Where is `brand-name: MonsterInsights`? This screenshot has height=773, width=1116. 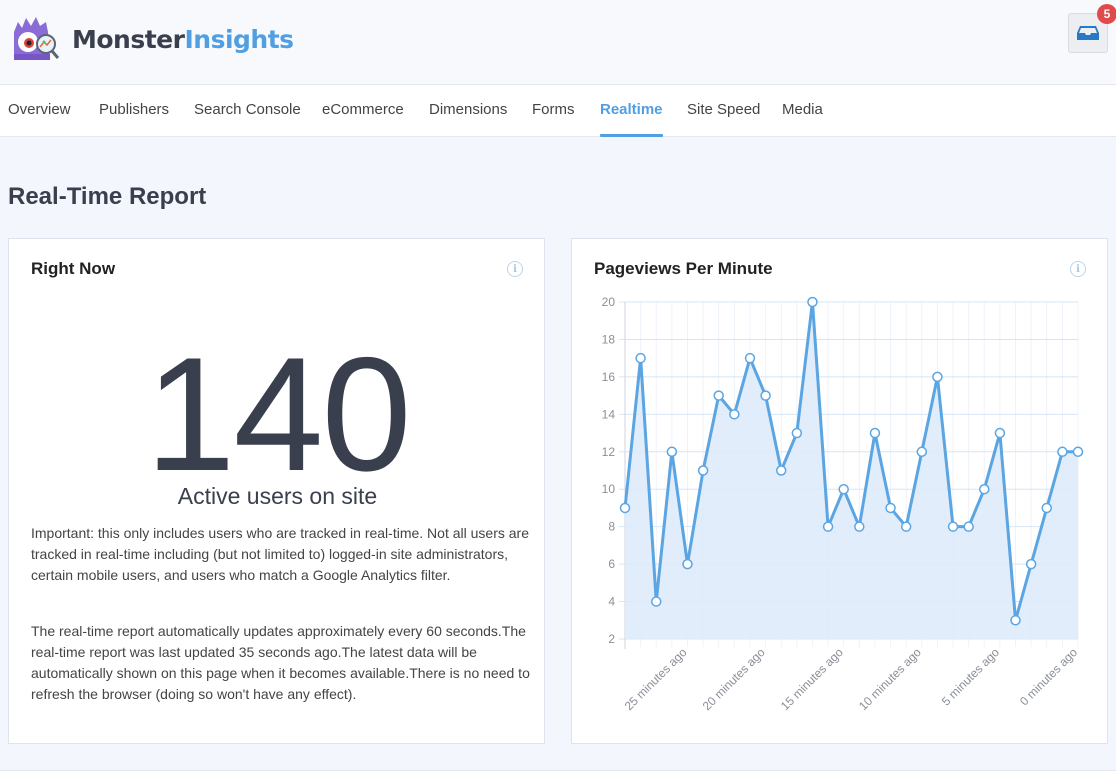
brand-name: MonsterInsights is located at coordinates (183, 39).